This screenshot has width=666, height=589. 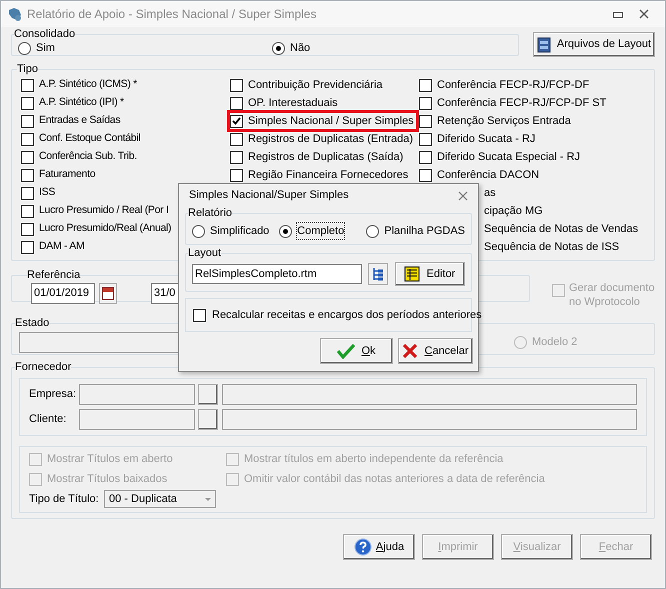 What do you see at coordinates (612, 295) in the screenshot?
I see `checkbox-label: Gerar documento no Wprotocolo` at bounding box center [612, 295].